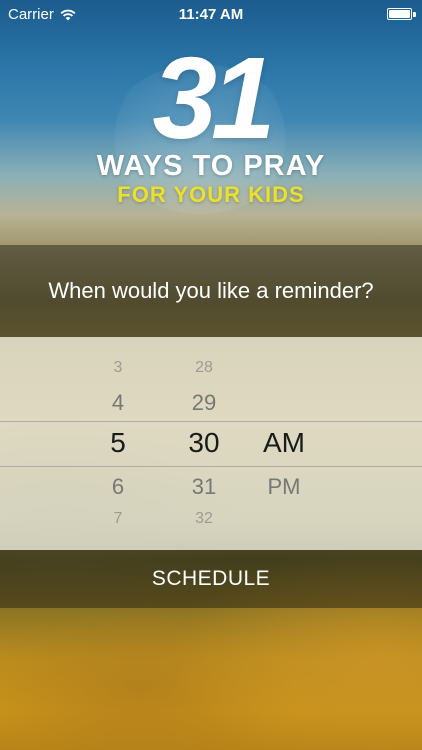 Image resolution: width=422 pixels, height=750 pixels. I want to click on hour-option-selected: 5, so click(118, 443).